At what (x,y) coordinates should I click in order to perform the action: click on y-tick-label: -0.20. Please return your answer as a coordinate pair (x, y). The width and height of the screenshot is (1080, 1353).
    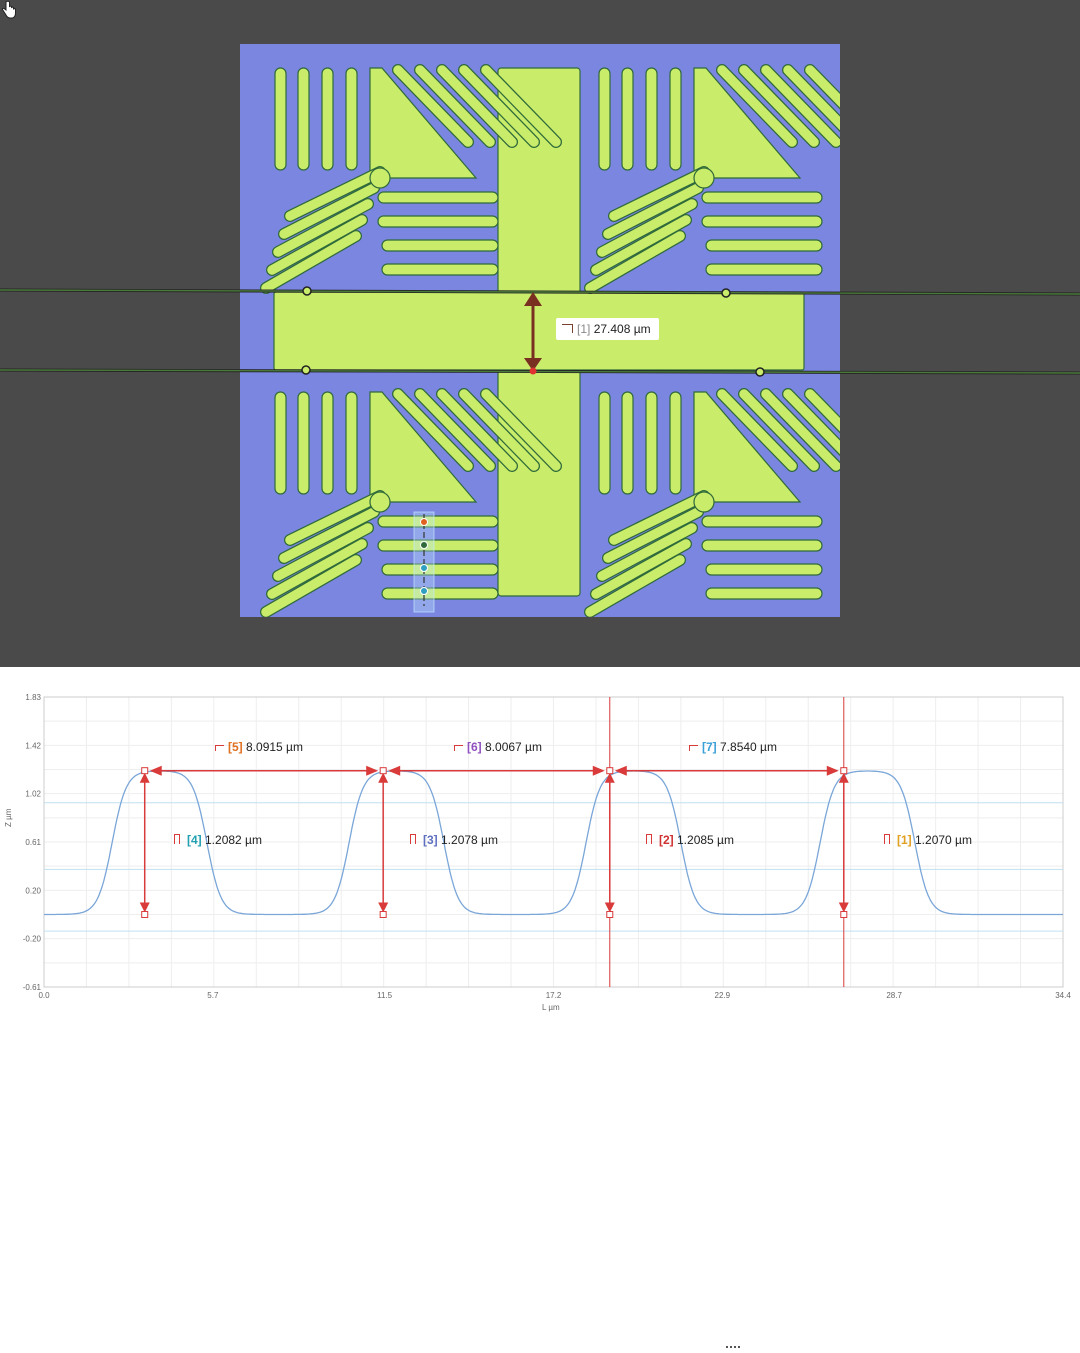
    Looking at the image, I should click on (32, 938).